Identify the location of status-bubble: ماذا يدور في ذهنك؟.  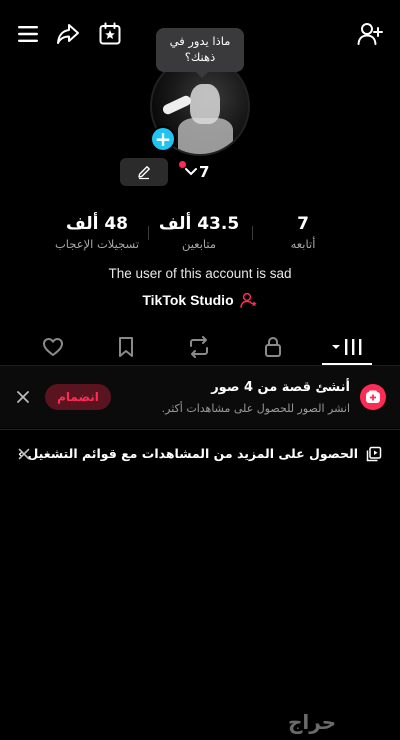
(200, 53).